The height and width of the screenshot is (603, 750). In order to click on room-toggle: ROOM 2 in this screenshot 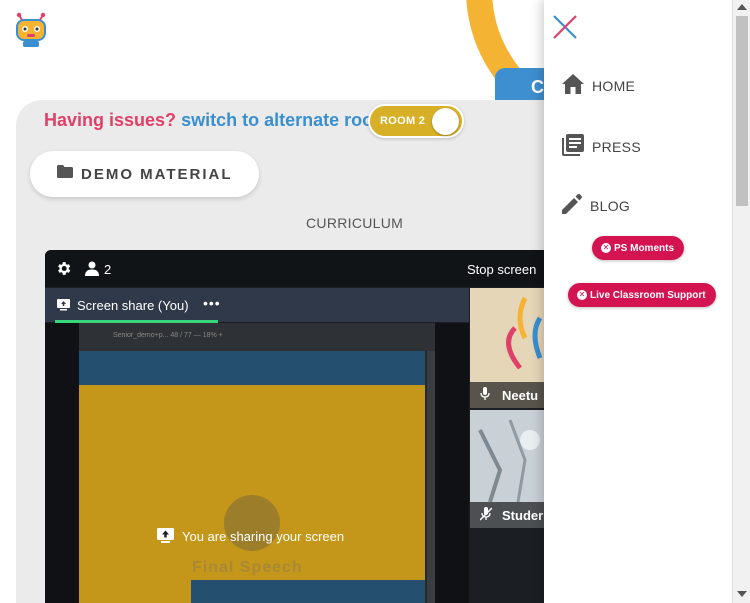, I will do `click(416, 121)`.